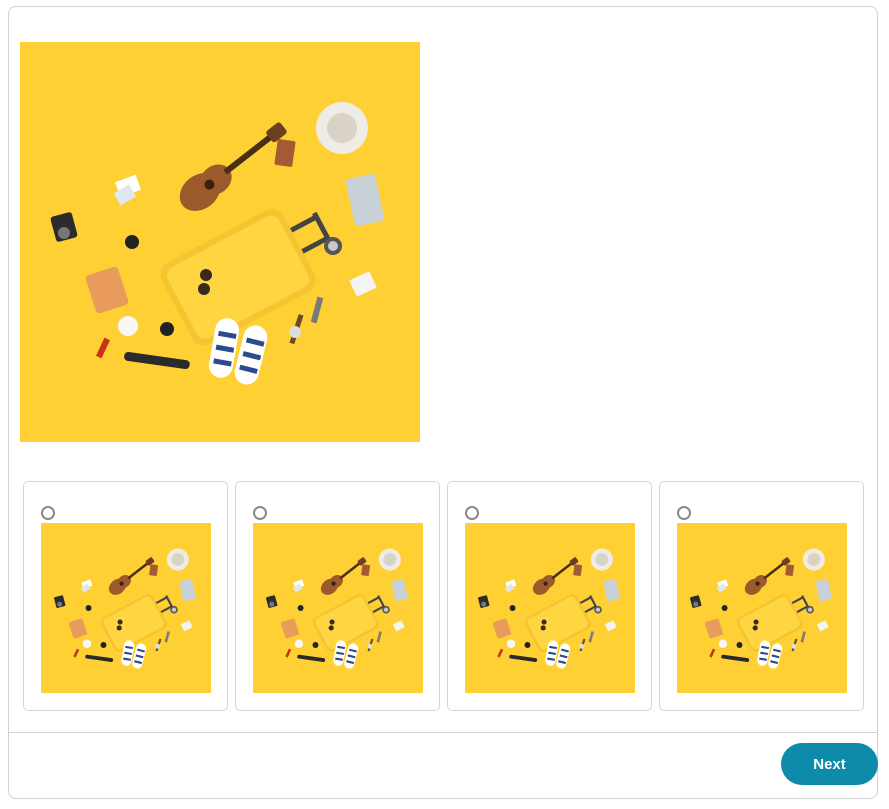 The image size is (889, 809). I want to click on option-1-image, so click(126, 608).